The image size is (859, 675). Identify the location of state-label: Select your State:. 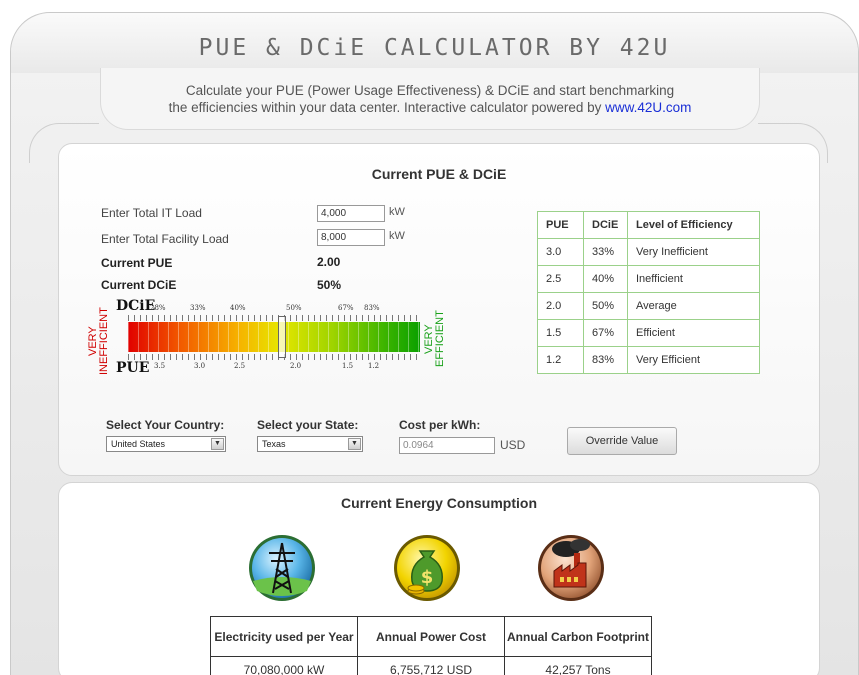
(308, 425).